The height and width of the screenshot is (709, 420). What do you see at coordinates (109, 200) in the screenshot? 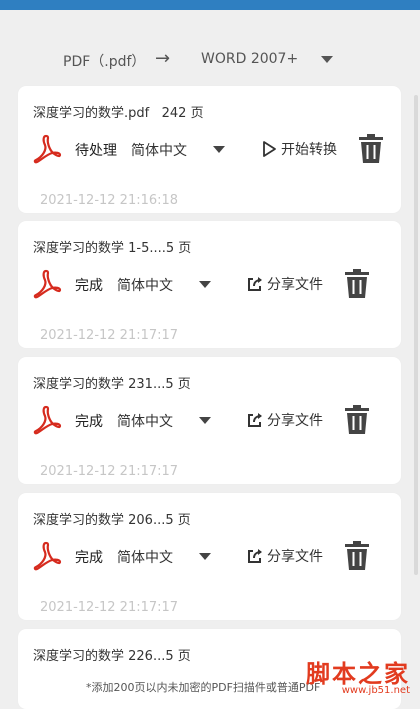
I see `timestamp: 2021-12-12 21:16:18` at bounding box center [109, 200].